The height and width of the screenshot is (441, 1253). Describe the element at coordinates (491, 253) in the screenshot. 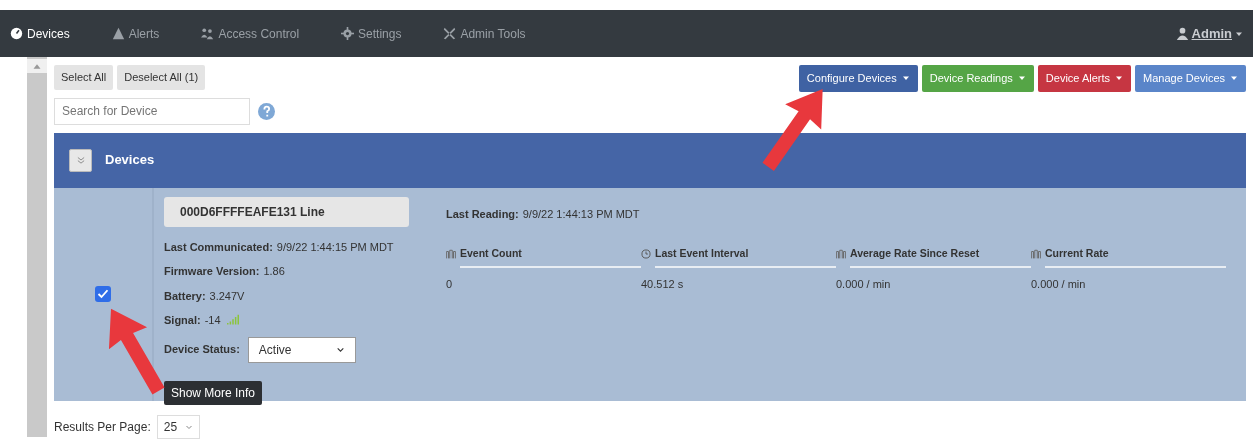

I see `metric-label: Event Count` at that location.